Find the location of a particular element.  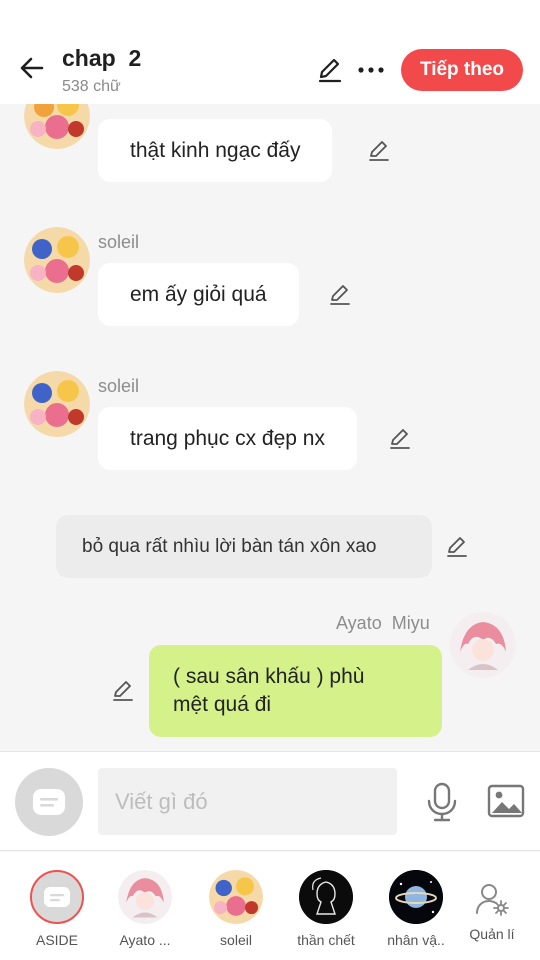

microphone-icon is located at coordinates (442, 802).